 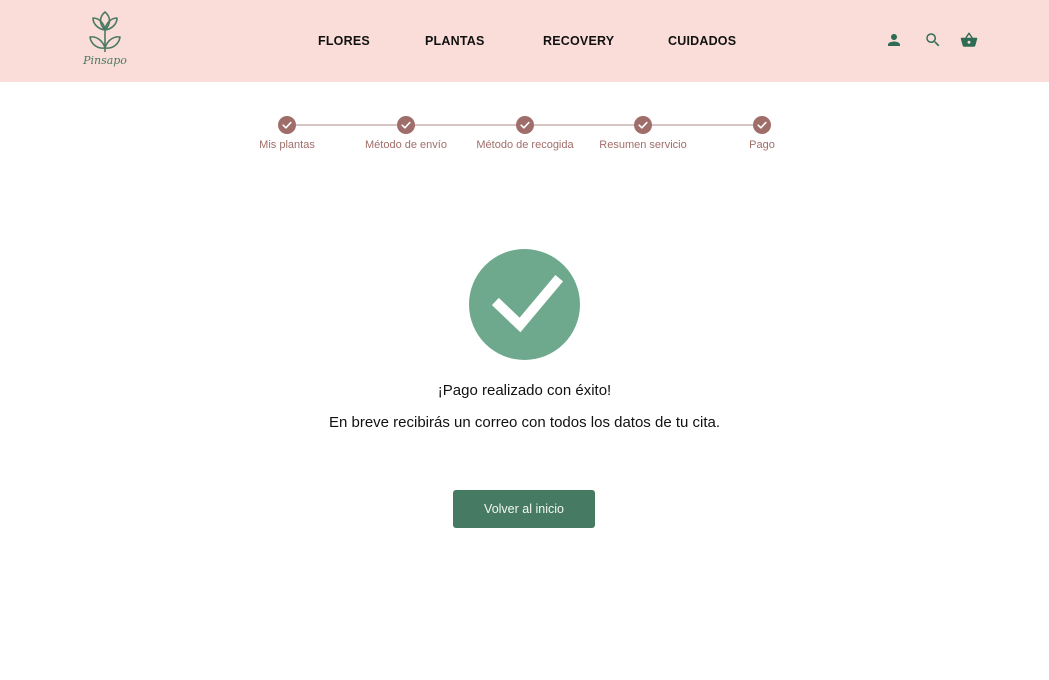 I want to click on nav-item-recovery: RECOVERY, so click(x=578, y=41).